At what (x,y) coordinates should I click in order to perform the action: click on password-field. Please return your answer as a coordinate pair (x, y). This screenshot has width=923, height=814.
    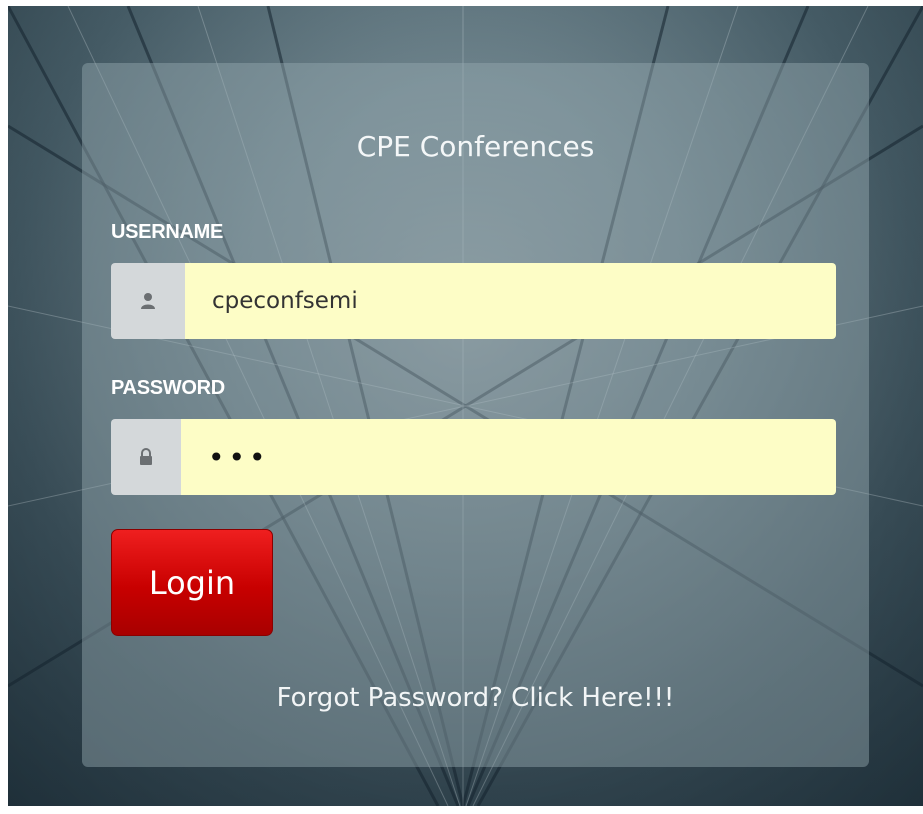
    Looking at the image, I should click on (508, 457).